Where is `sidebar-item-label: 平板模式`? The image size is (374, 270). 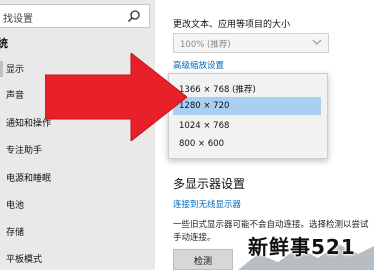
sidebar-item-label: 平板模式 is located at coordinates (24, 260).